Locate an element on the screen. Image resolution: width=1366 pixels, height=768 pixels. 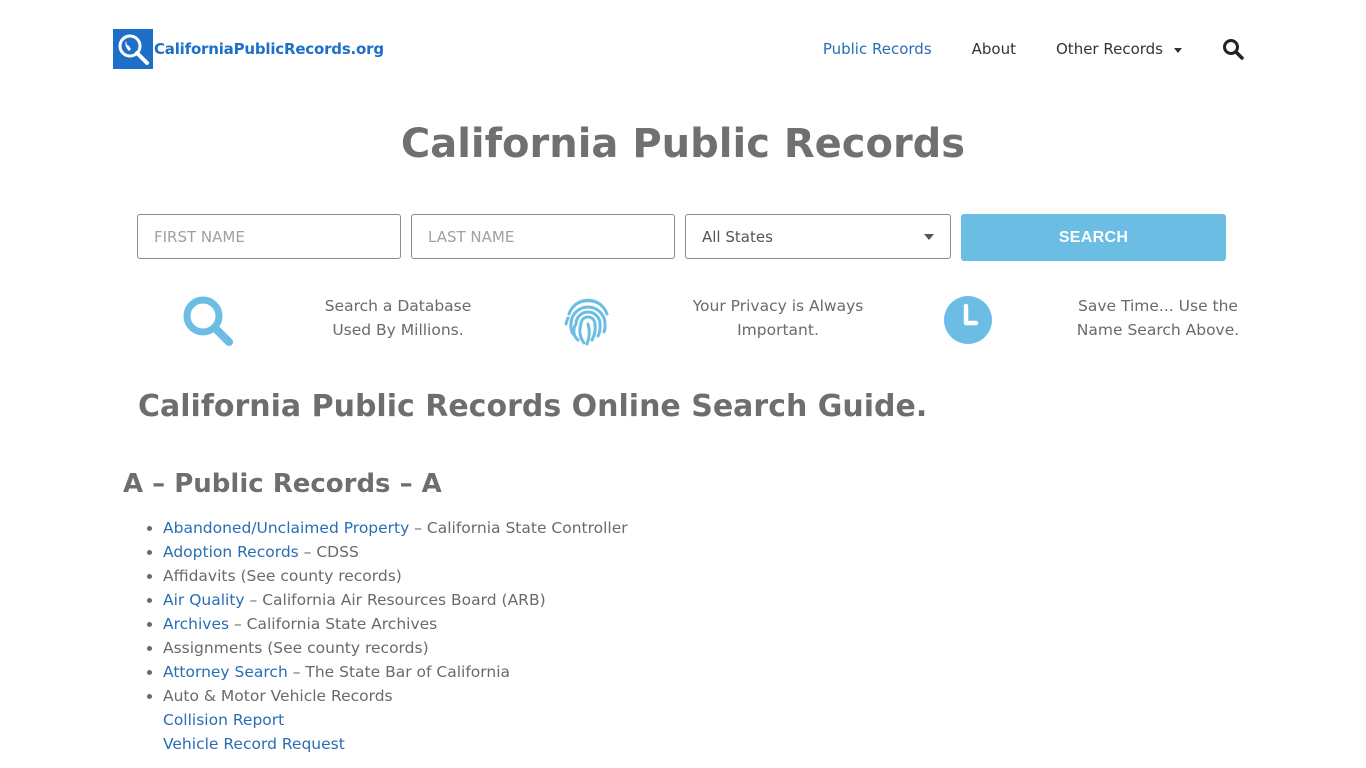
record-link: Attorney Search is located at coordinates (225, 672).